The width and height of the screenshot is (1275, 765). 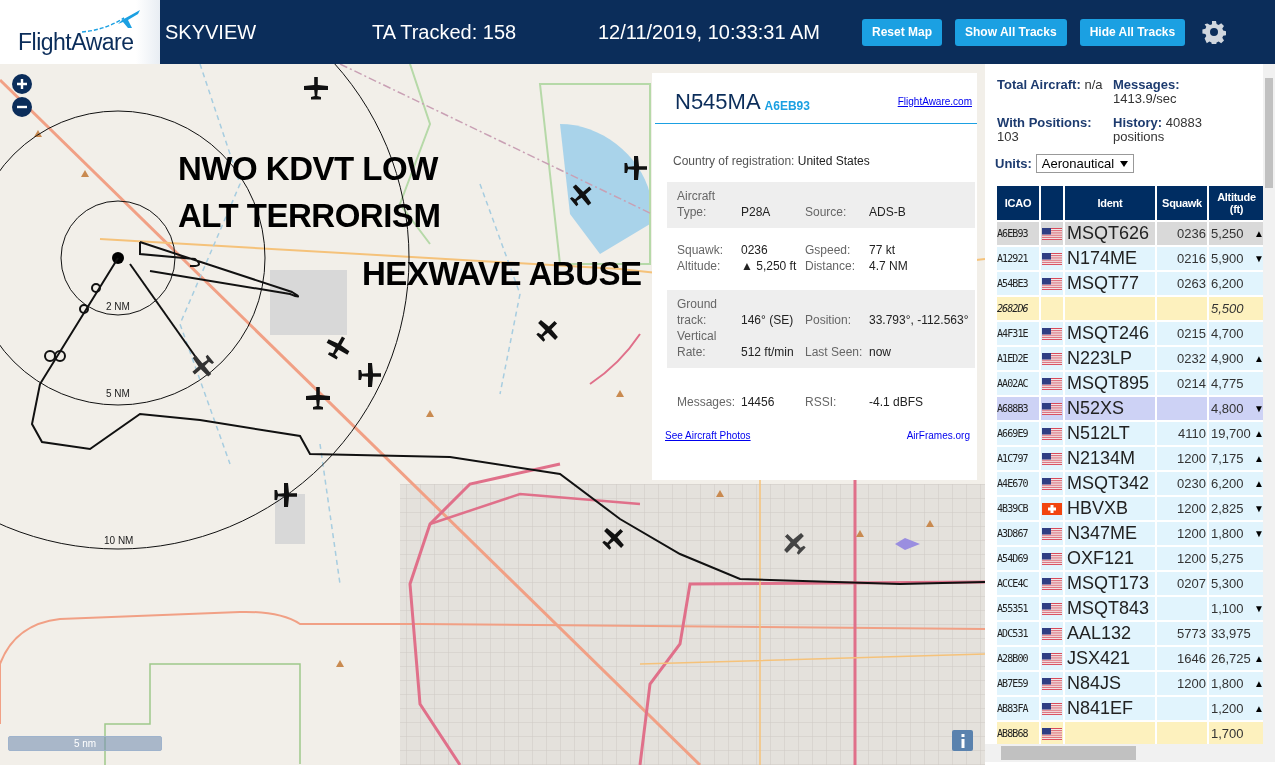 I want to click on column-header: Squawk, so click(x=1182, y=203).